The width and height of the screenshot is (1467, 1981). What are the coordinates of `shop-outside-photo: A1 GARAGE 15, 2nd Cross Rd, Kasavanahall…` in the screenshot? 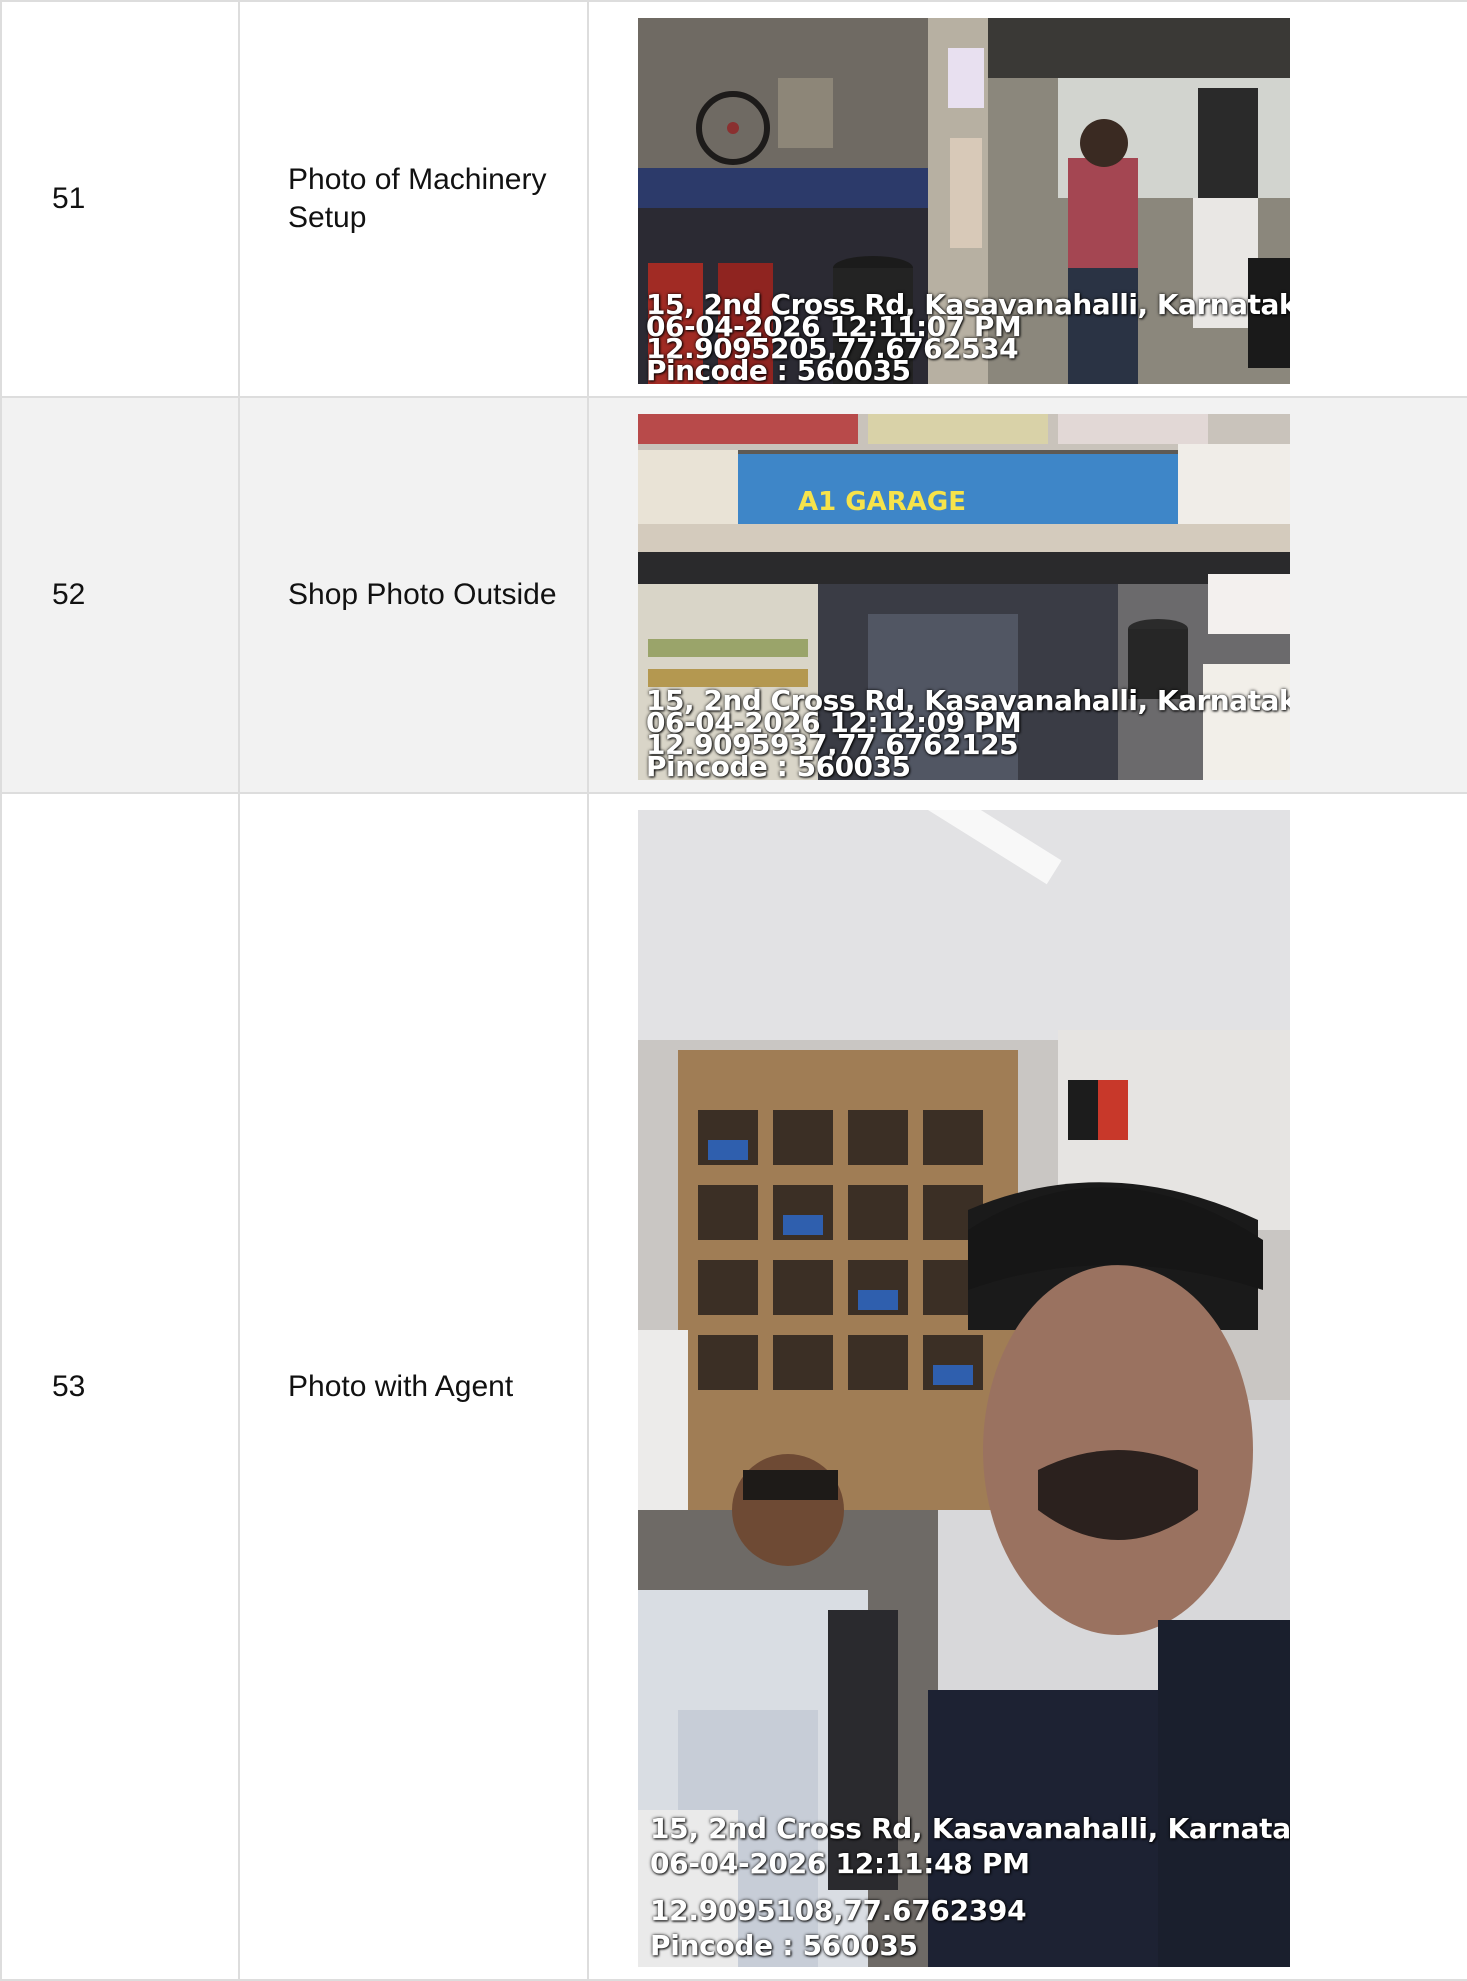 It's located at (964, 597).